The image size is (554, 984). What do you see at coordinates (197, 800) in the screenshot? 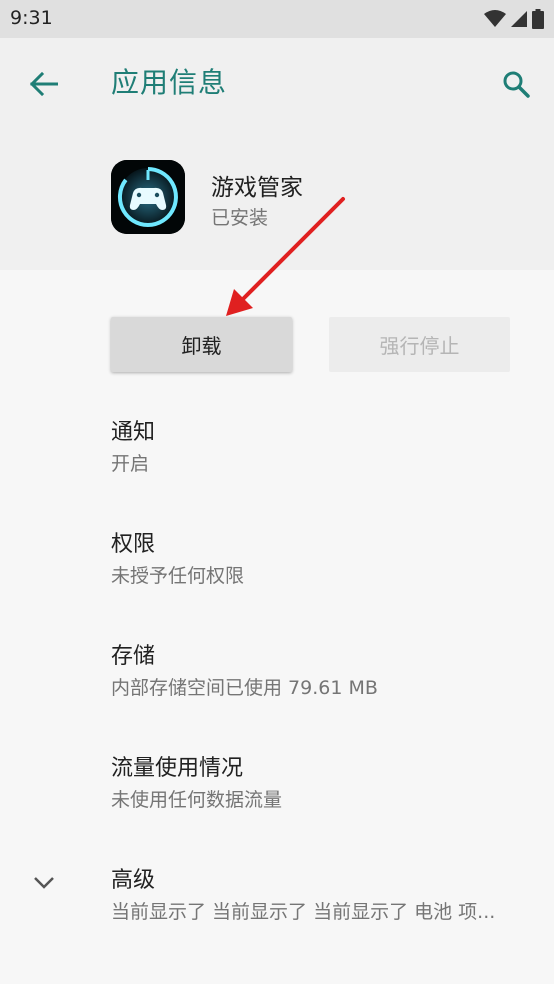
I see `settings-item-subtitle: 未使用任何数据流量` at bounding box center [197, 800].